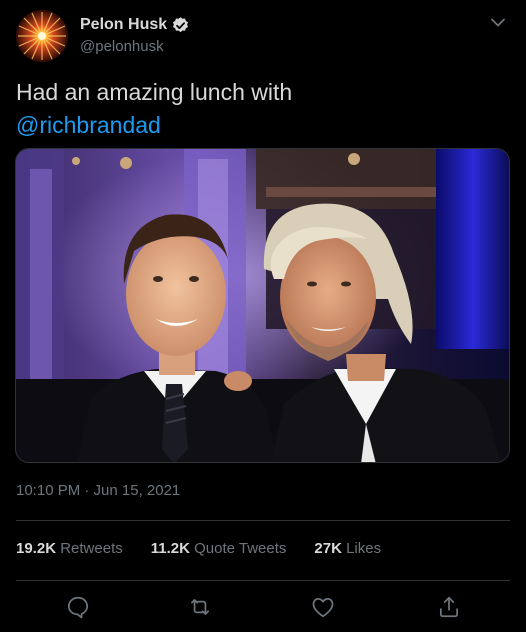  Describe the element at coordinates (240, 548) in the screenshot. I see `quote-tweets-label: Quote Tweets` at that location.